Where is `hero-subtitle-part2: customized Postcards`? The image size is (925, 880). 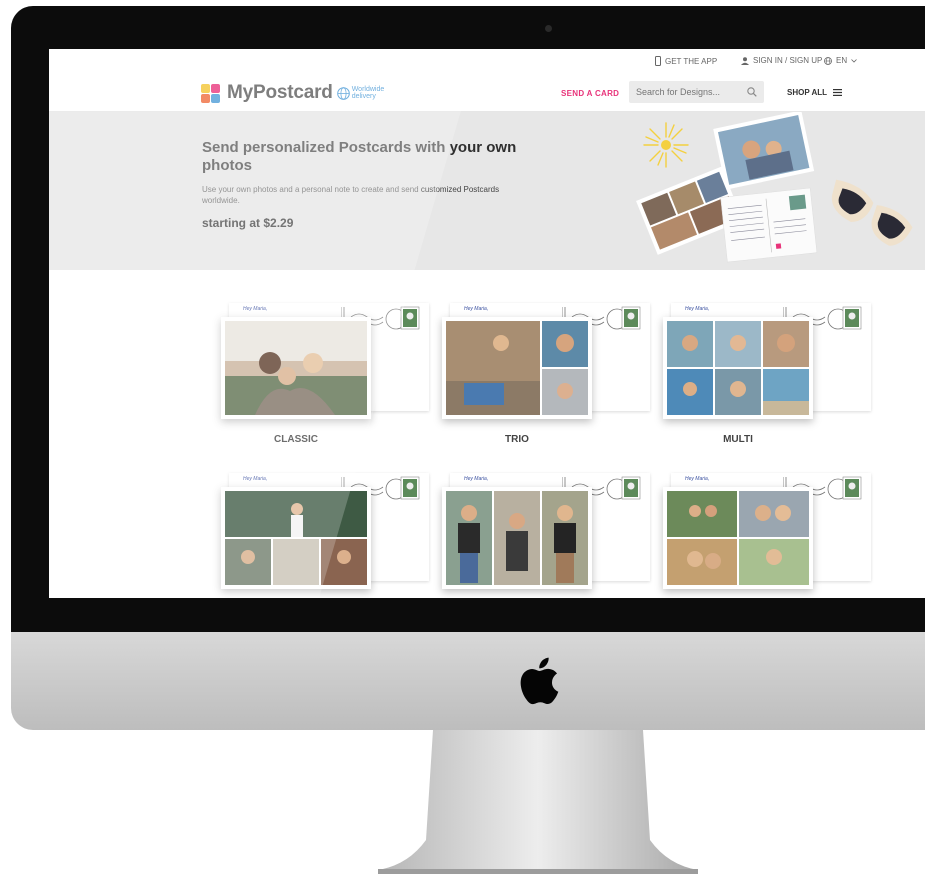 hero-subtitle-part2: customized Postcards is located at coordinates (460, 189).